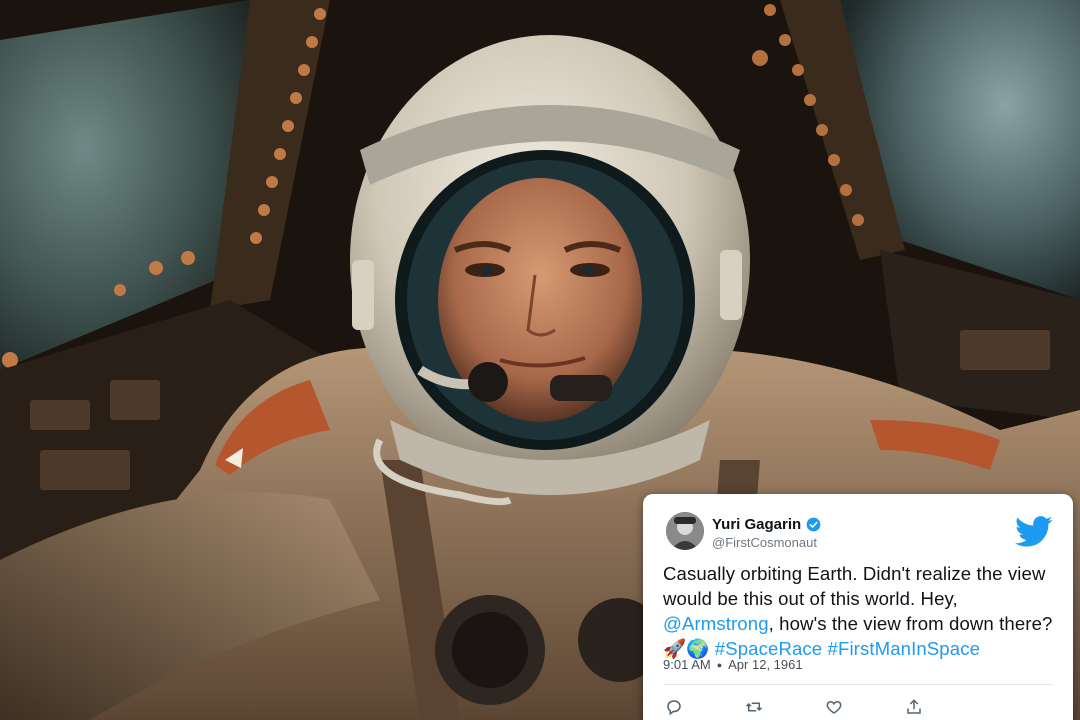 The image size is (1080, 720). I want to click on avatar, so click(685, 531).